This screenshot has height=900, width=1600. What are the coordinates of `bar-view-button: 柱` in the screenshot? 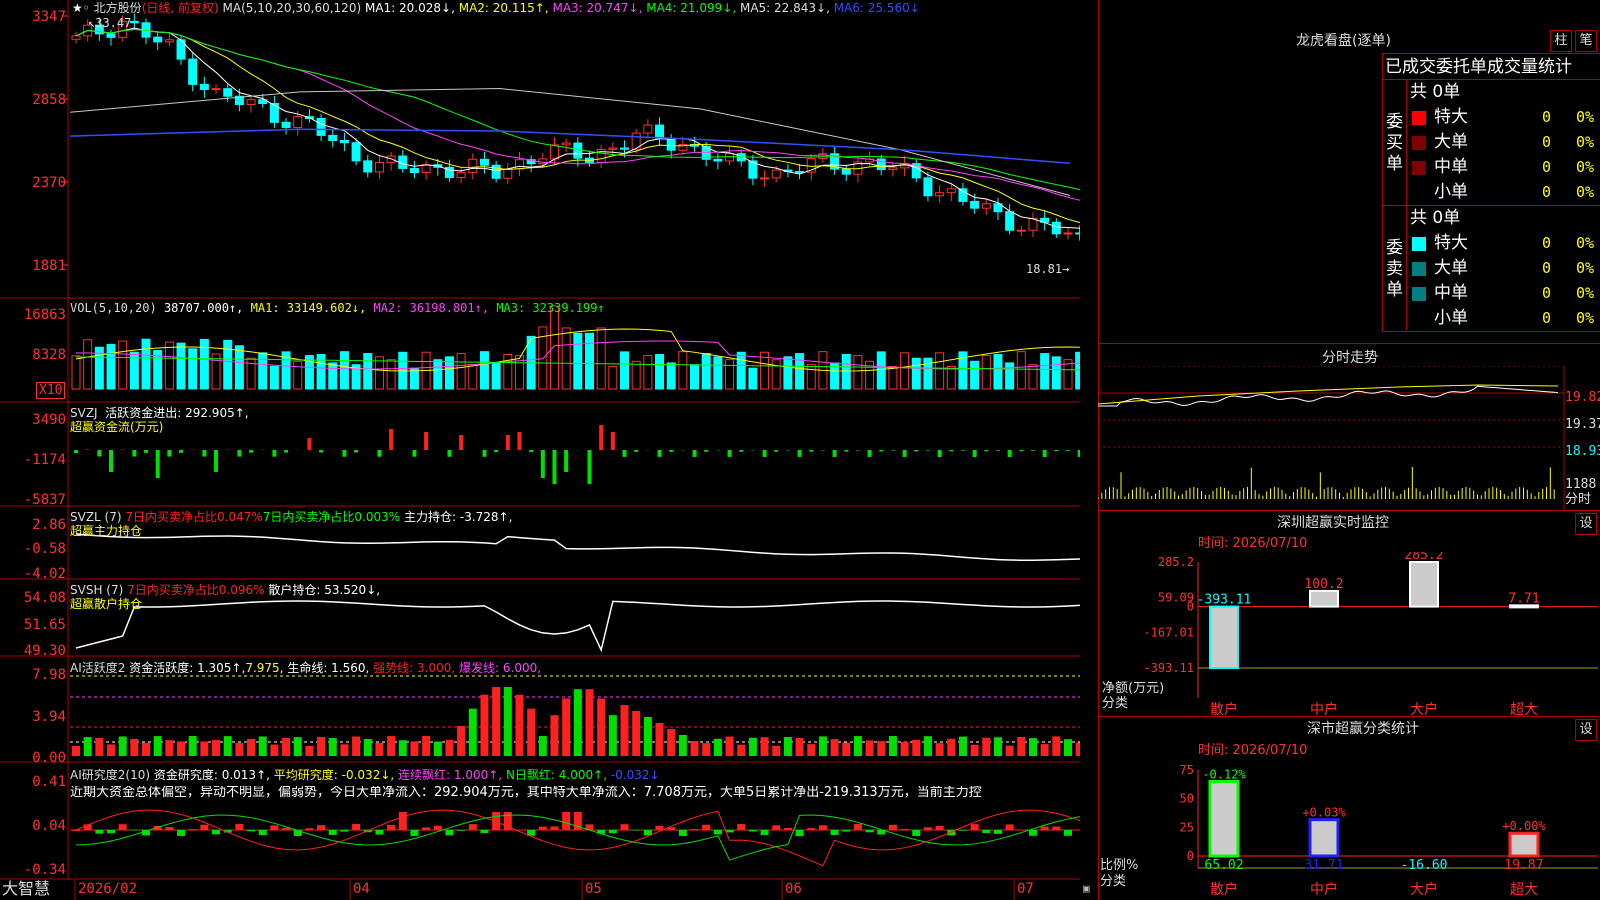 It's located at (1561, 41).